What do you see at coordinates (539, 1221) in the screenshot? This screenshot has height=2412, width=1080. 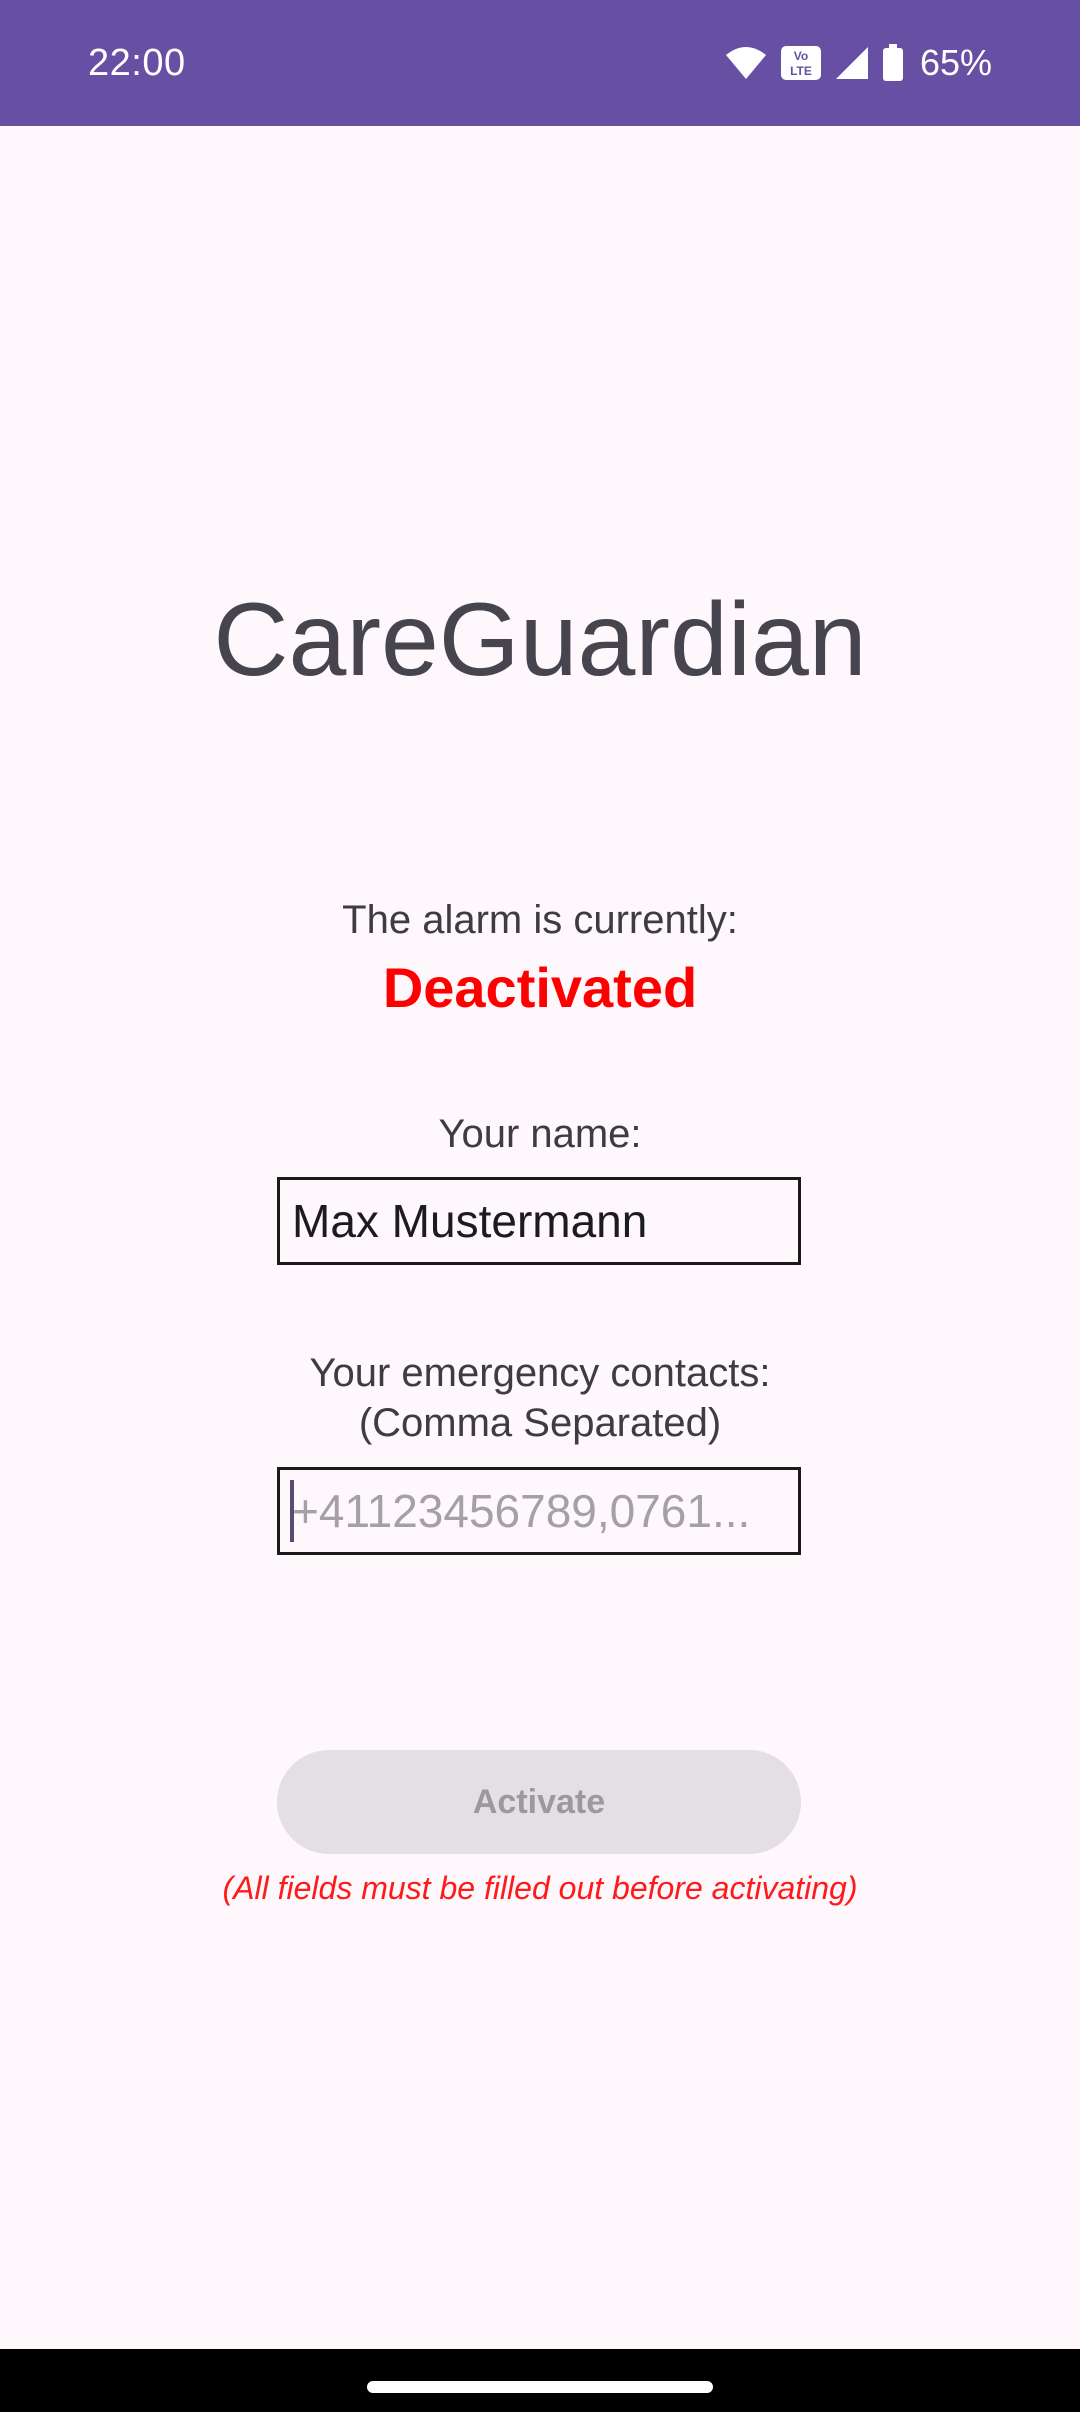 I see `name-input` at bounding box center [539, 1221].